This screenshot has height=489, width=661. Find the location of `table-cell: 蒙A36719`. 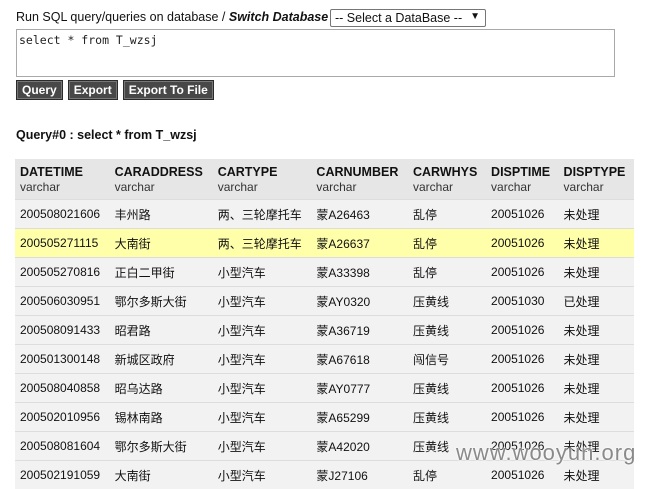

table-cell: 蒙A36719 is located at coordinates (359, 330).